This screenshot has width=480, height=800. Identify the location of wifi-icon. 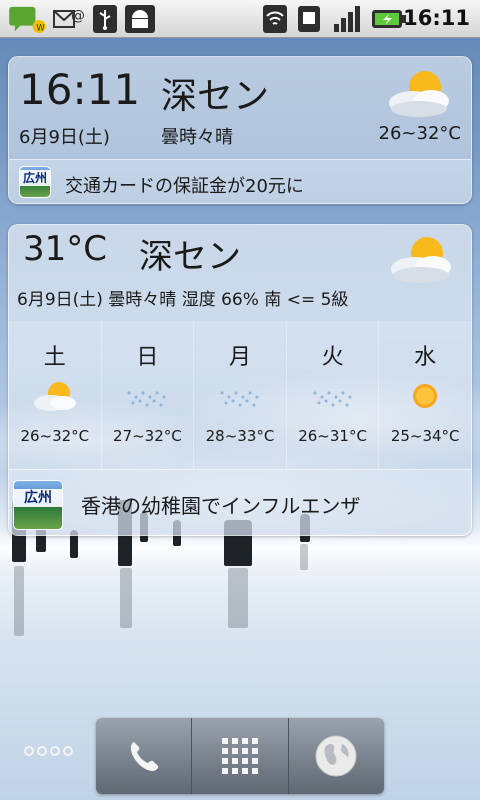
(275, 19).